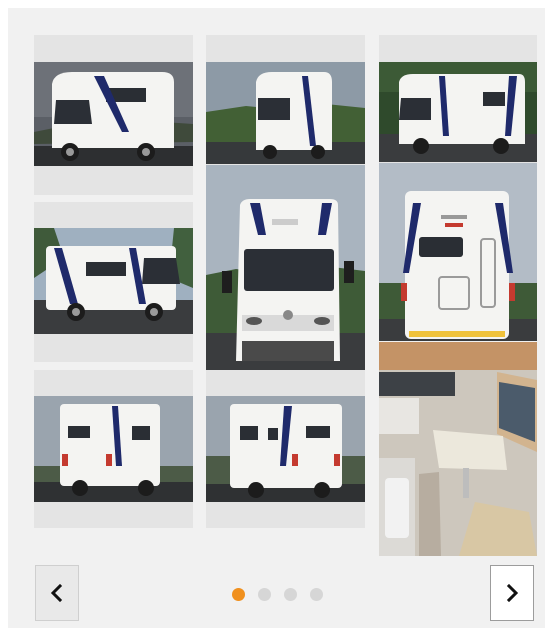 This screenshot has width=553, height=636. I want to click on camper-front-view-photo, so click(285, 267).